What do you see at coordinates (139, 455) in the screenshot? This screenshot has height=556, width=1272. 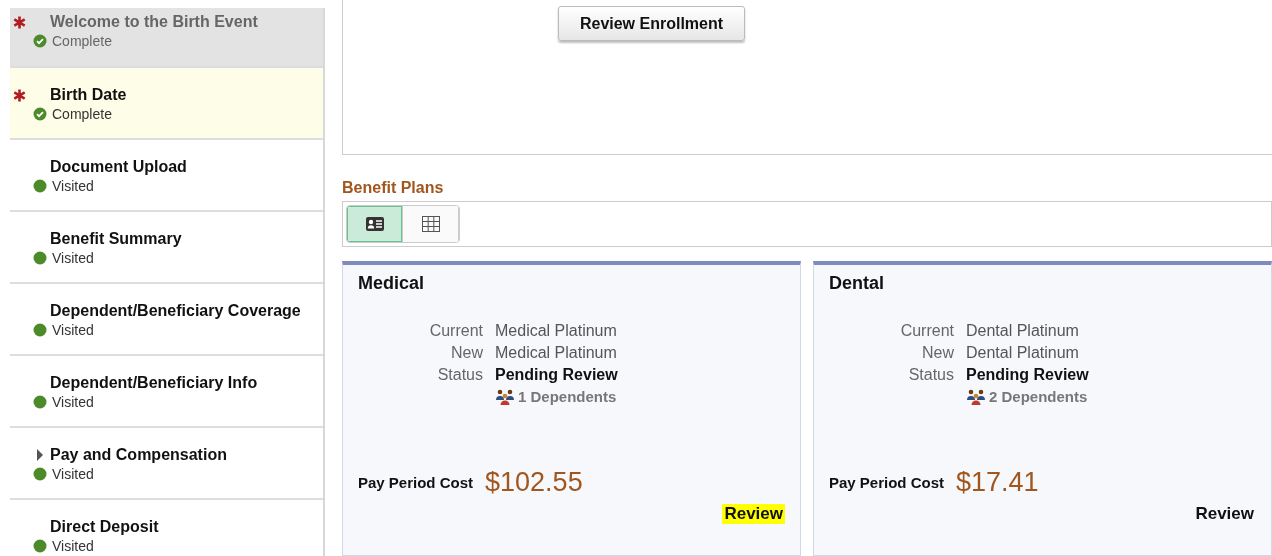 I see `step-title: Pay and Compensation` at bounding box center [139, 455].